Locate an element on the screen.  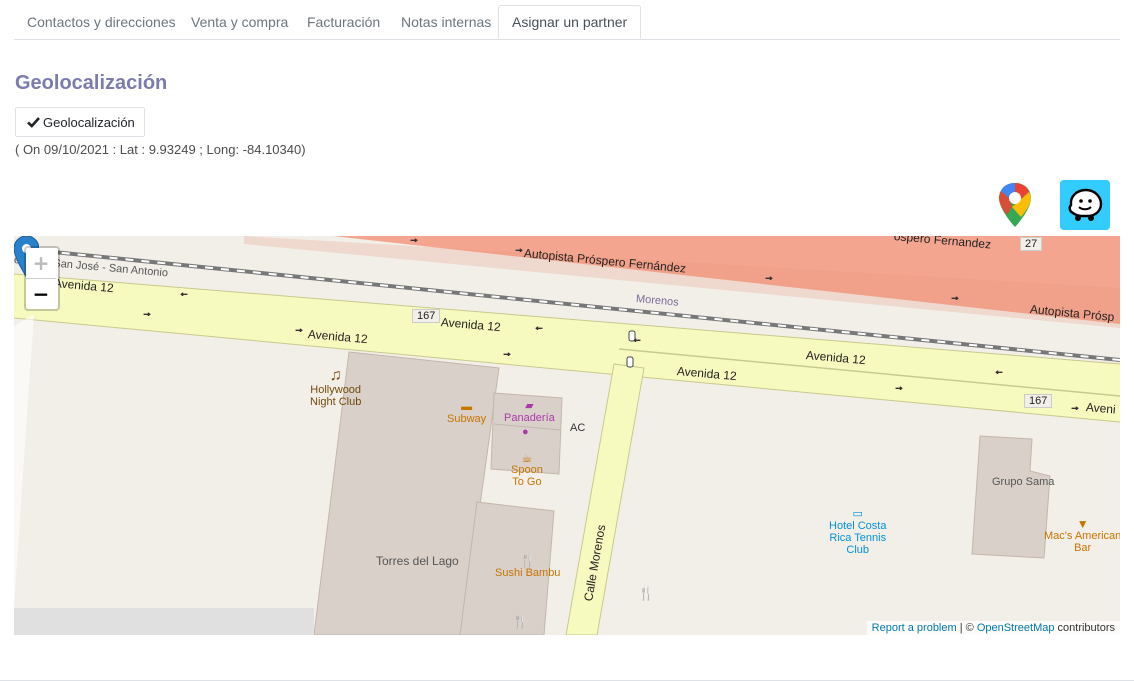
tab-notas-internas: Notas internas is located at coordinates (446, 22).